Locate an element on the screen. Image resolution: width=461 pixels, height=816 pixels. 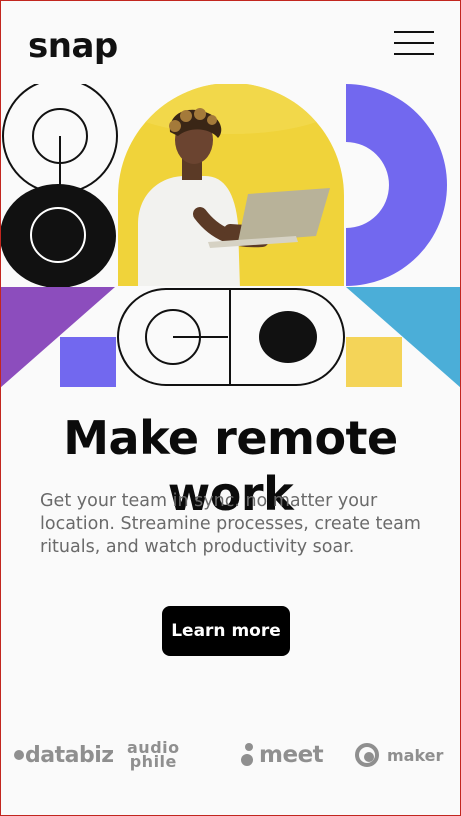
site-header: snap is located at coordinates (230, 44).